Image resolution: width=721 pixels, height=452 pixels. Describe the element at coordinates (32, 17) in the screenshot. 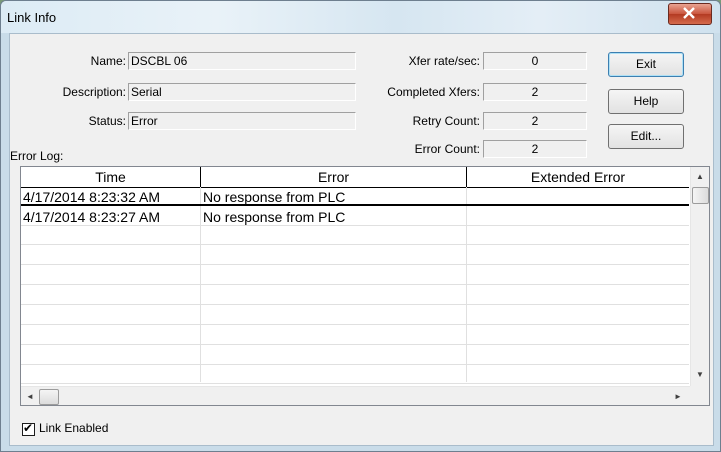

I see `window-title: Link Info` at that location.